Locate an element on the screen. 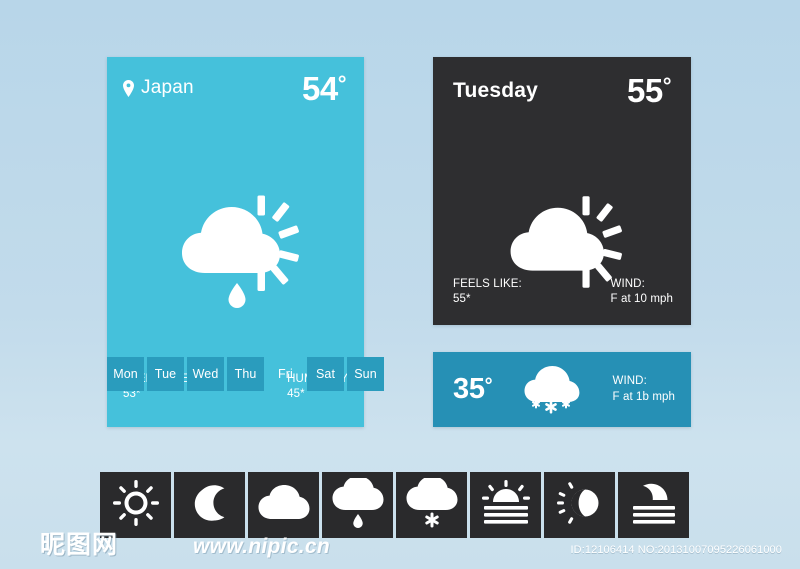 The height and width of the screenshot is (569, 800). watermark-id-text: ID:12106414 NO:20131007095226061000 is located at coordinates (676, 550).